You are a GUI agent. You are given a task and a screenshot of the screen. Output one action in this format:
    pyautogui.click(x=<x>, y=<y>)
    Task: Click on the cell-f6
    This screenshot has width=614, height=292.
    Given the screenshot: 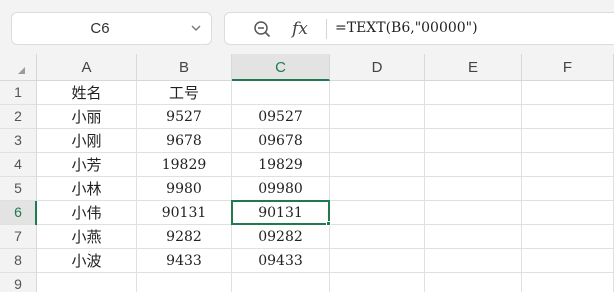 What is the action you would take?
    pyautogui.click(x=568, y=213)
    